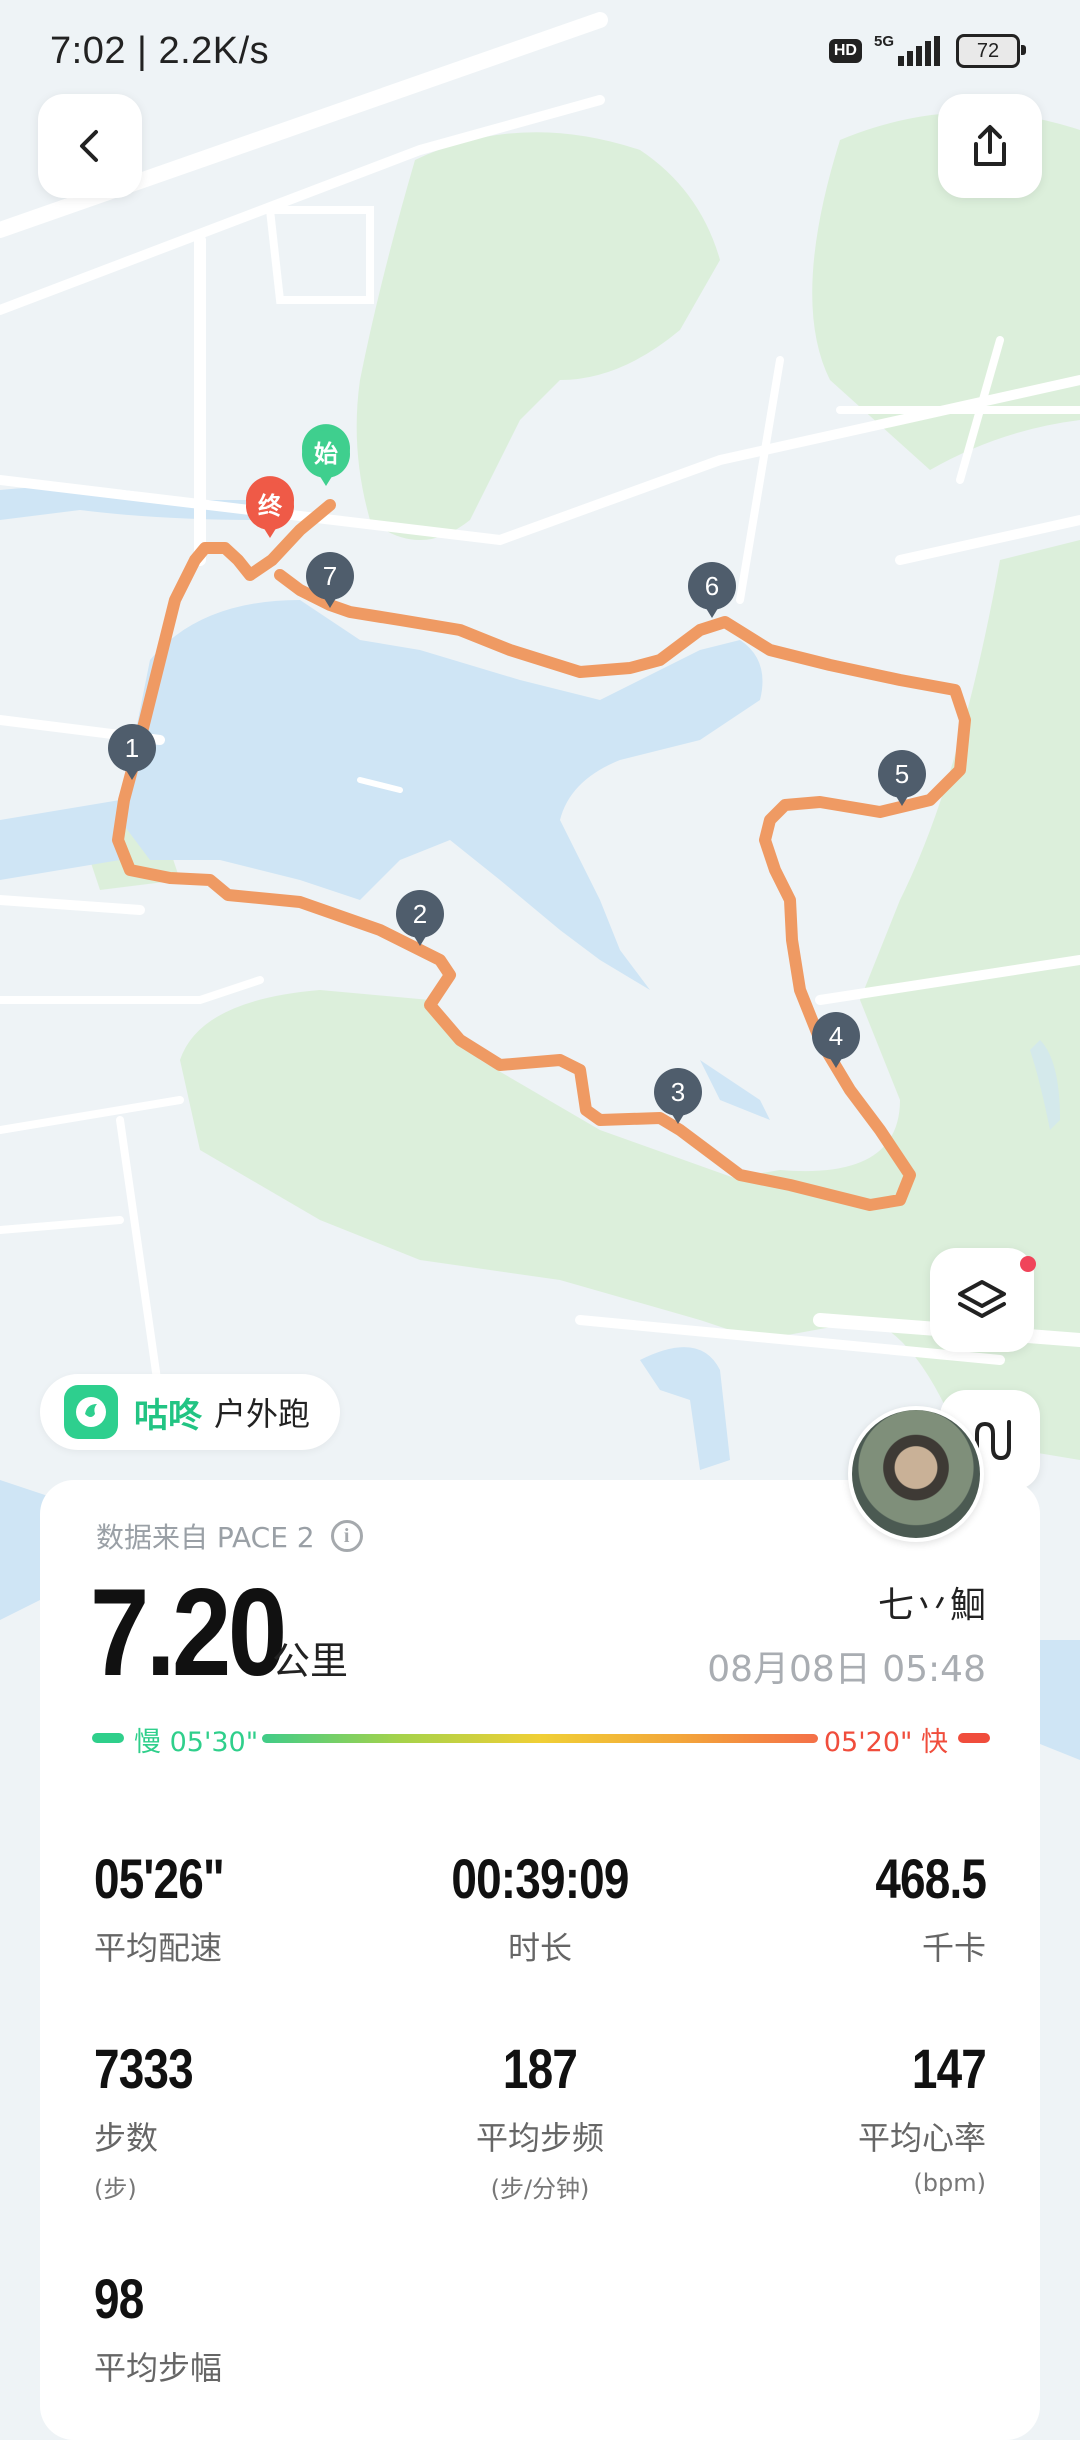  I want to click on layers-icon, so click(982, 1299).